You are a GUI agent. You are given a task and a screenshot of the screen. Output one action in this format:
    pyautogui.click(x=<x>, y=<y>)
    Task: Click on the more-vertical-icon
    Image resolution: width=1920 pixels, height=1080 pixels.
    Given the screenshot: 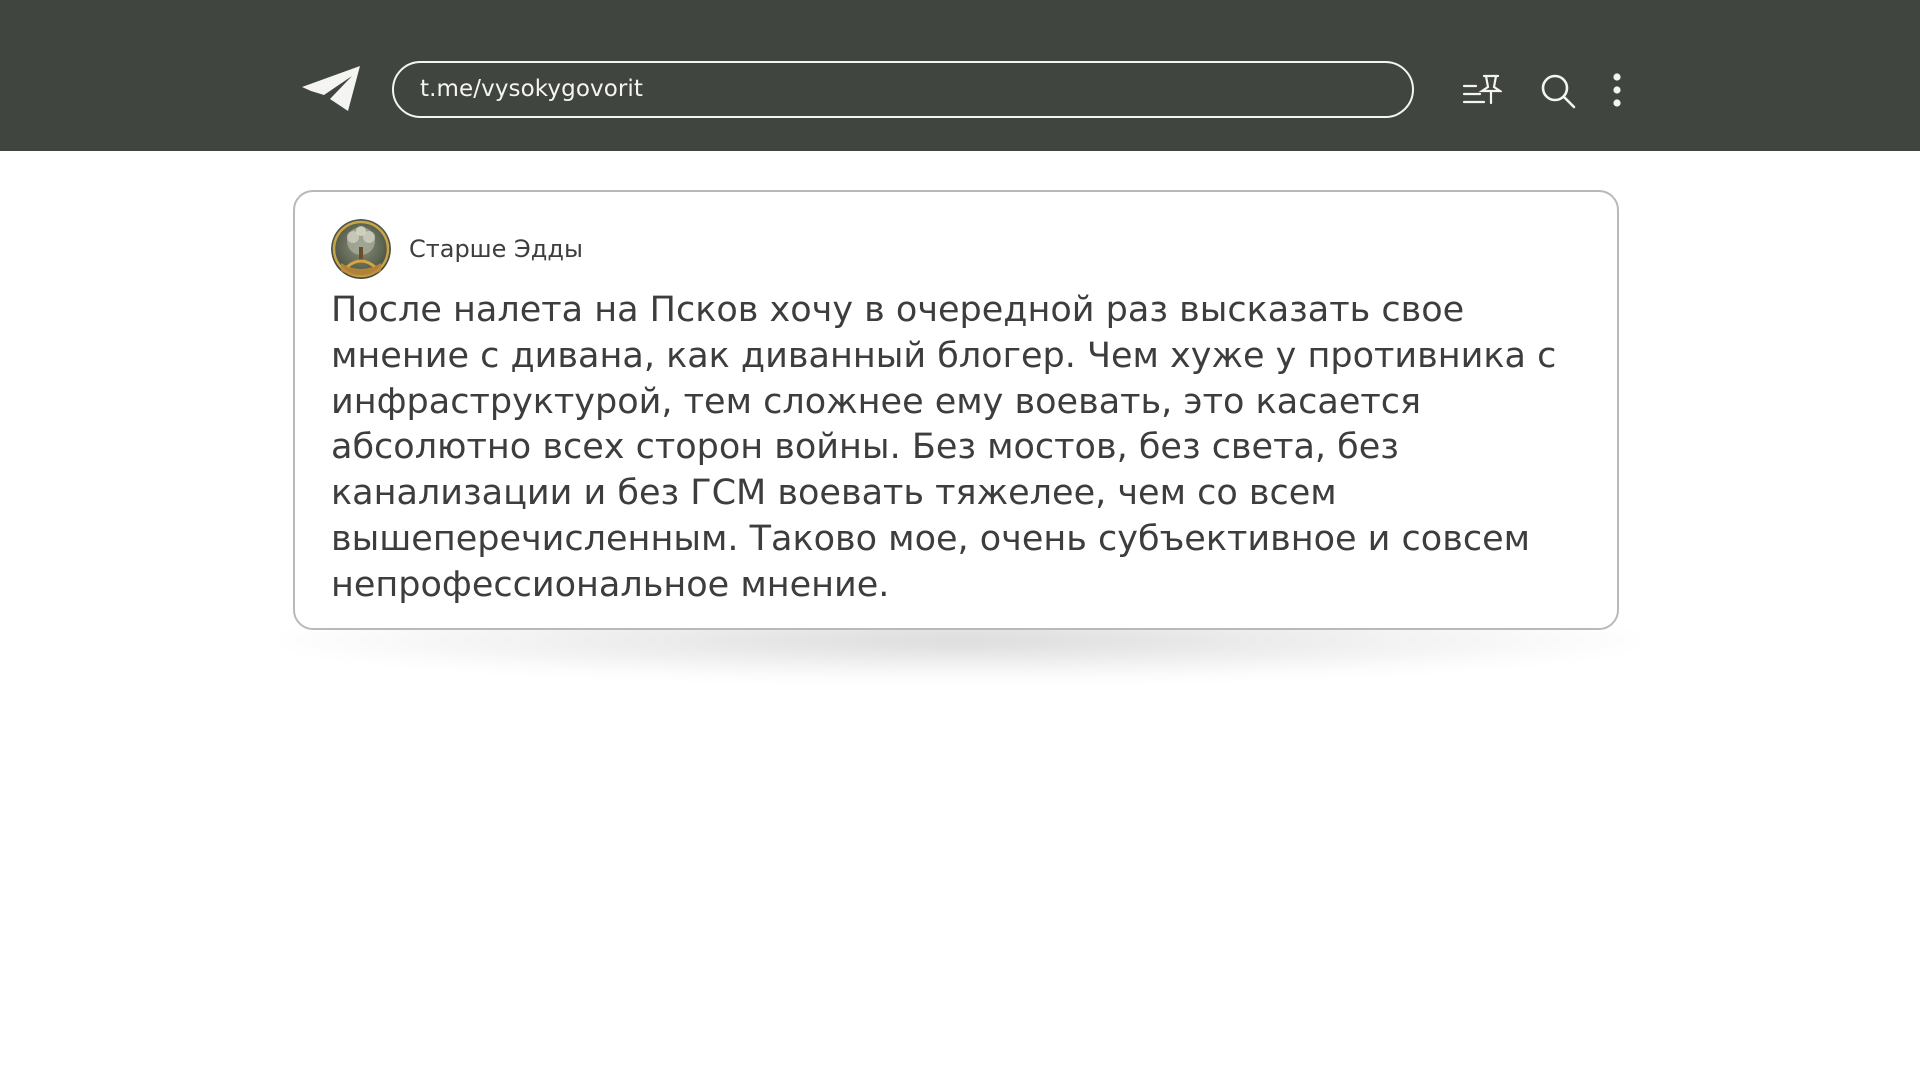 What is the action you would take?
    pyautogui.click(x=1617, y=90)
    